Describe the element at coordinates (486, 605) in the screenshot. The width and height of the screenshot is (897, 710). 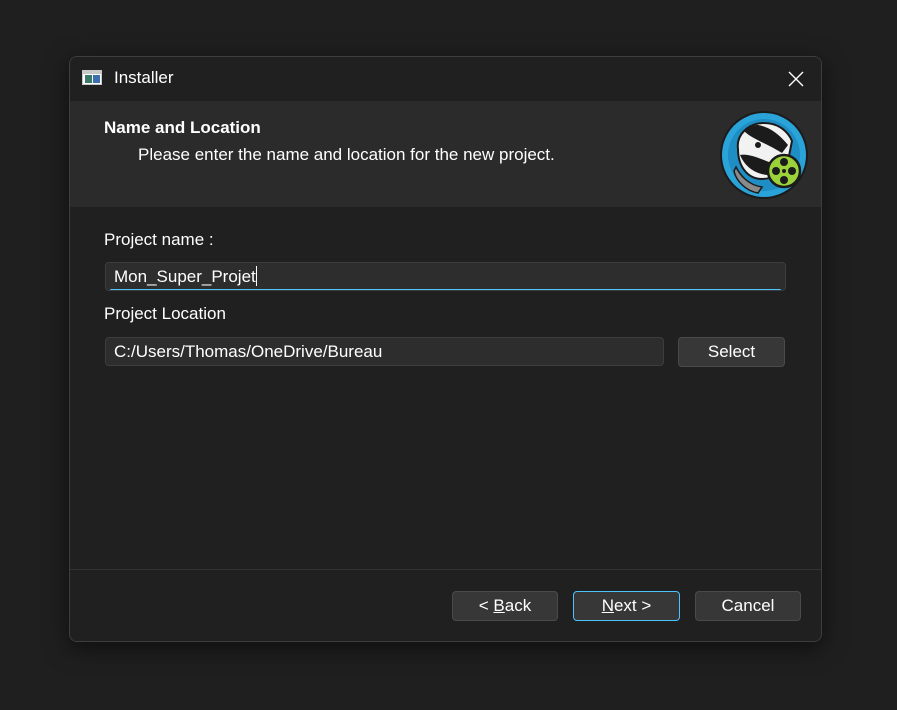
I see `back-prefix: <` at that location.